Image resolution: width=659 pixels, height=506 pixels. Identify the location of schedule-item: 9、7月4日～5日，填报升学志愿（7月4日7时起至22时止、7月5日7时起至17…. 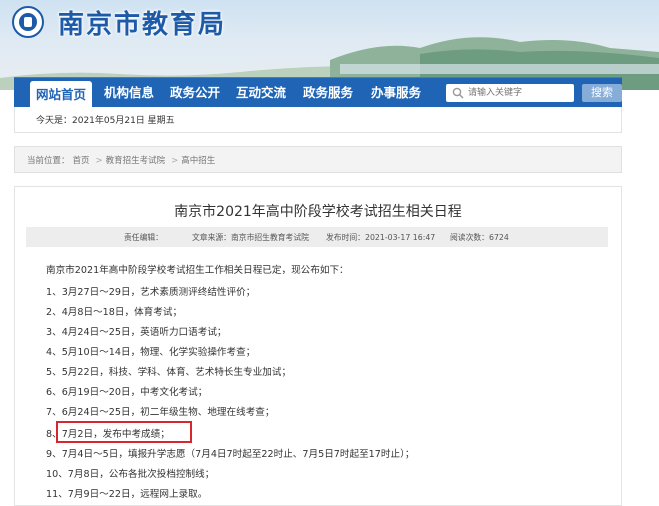
(230, 454).